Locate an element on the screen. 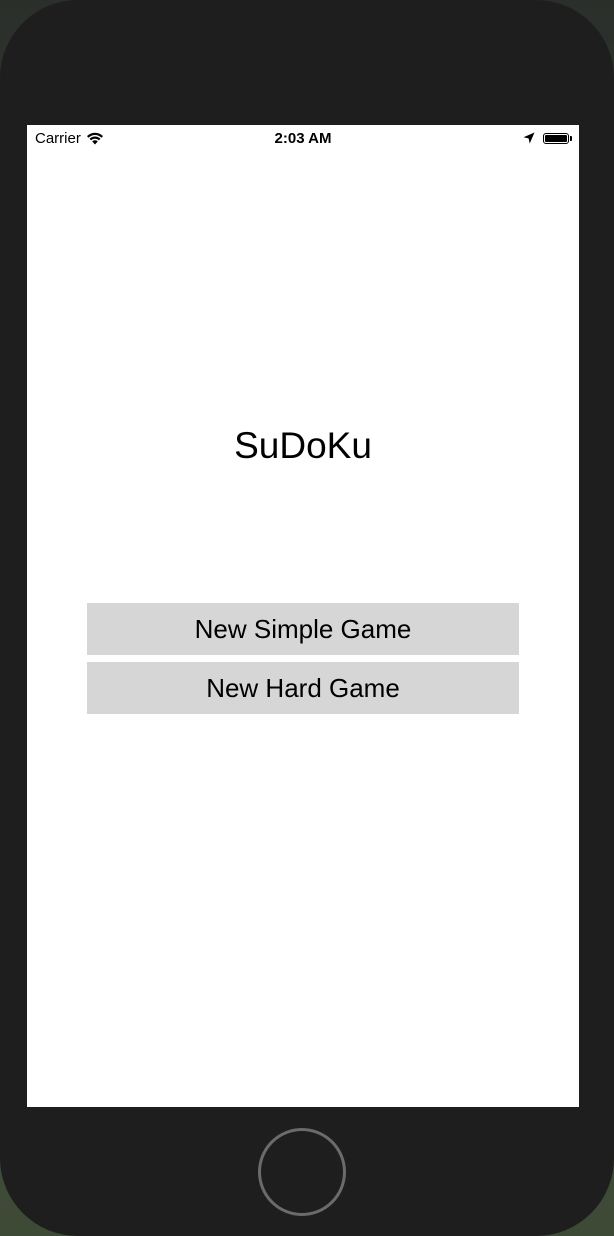  status-bar: Carrier 2:03 AM is located at coordinates (303, 139).